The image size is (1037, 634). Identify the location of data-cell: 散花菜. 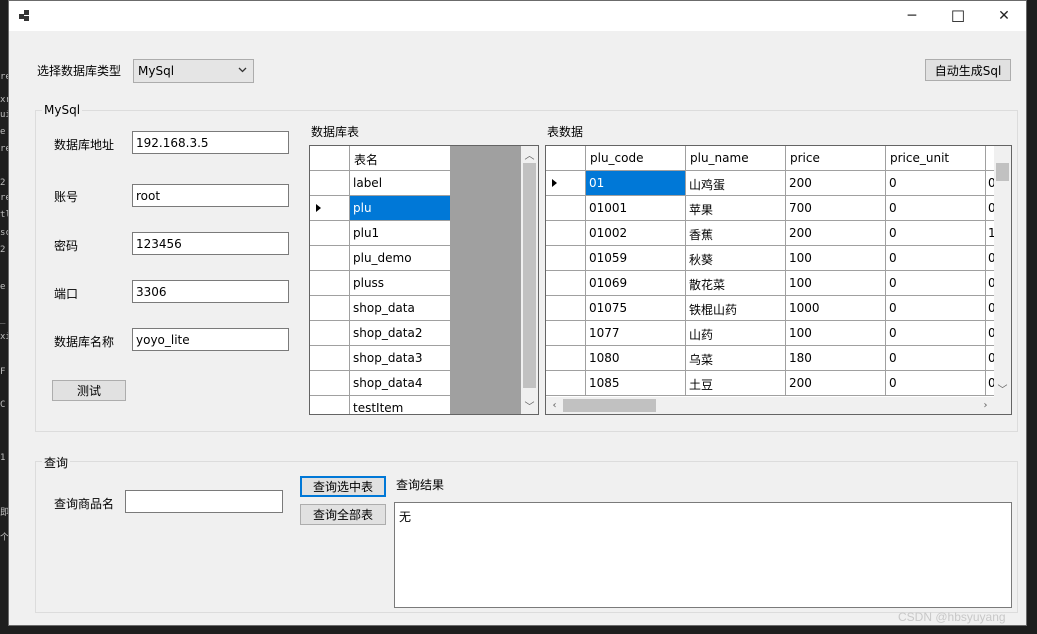
(736, 283).